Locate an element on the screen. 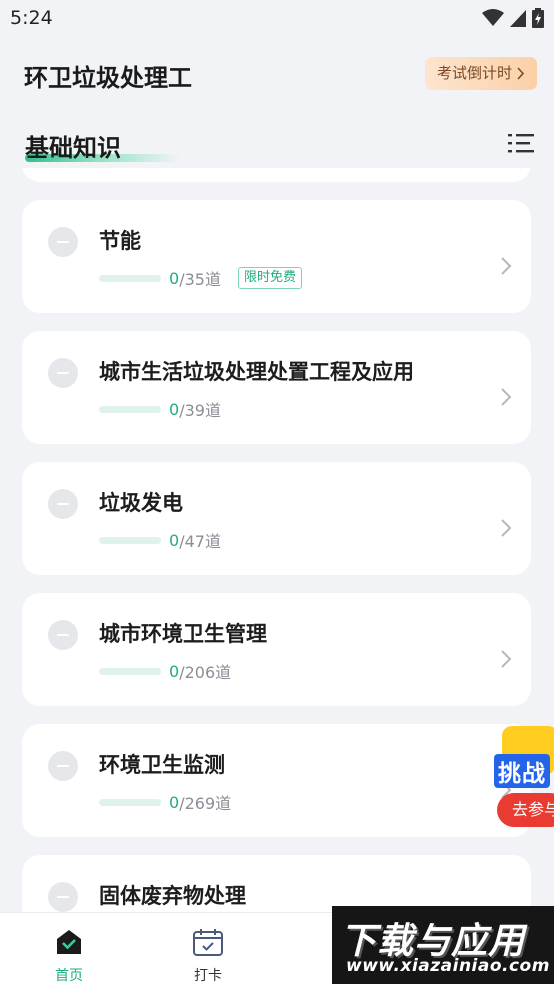 This screenshot has height=984, width=554. header: 环卫垃圾处理工 考试倒计时 is located at coordinates (277, 75).